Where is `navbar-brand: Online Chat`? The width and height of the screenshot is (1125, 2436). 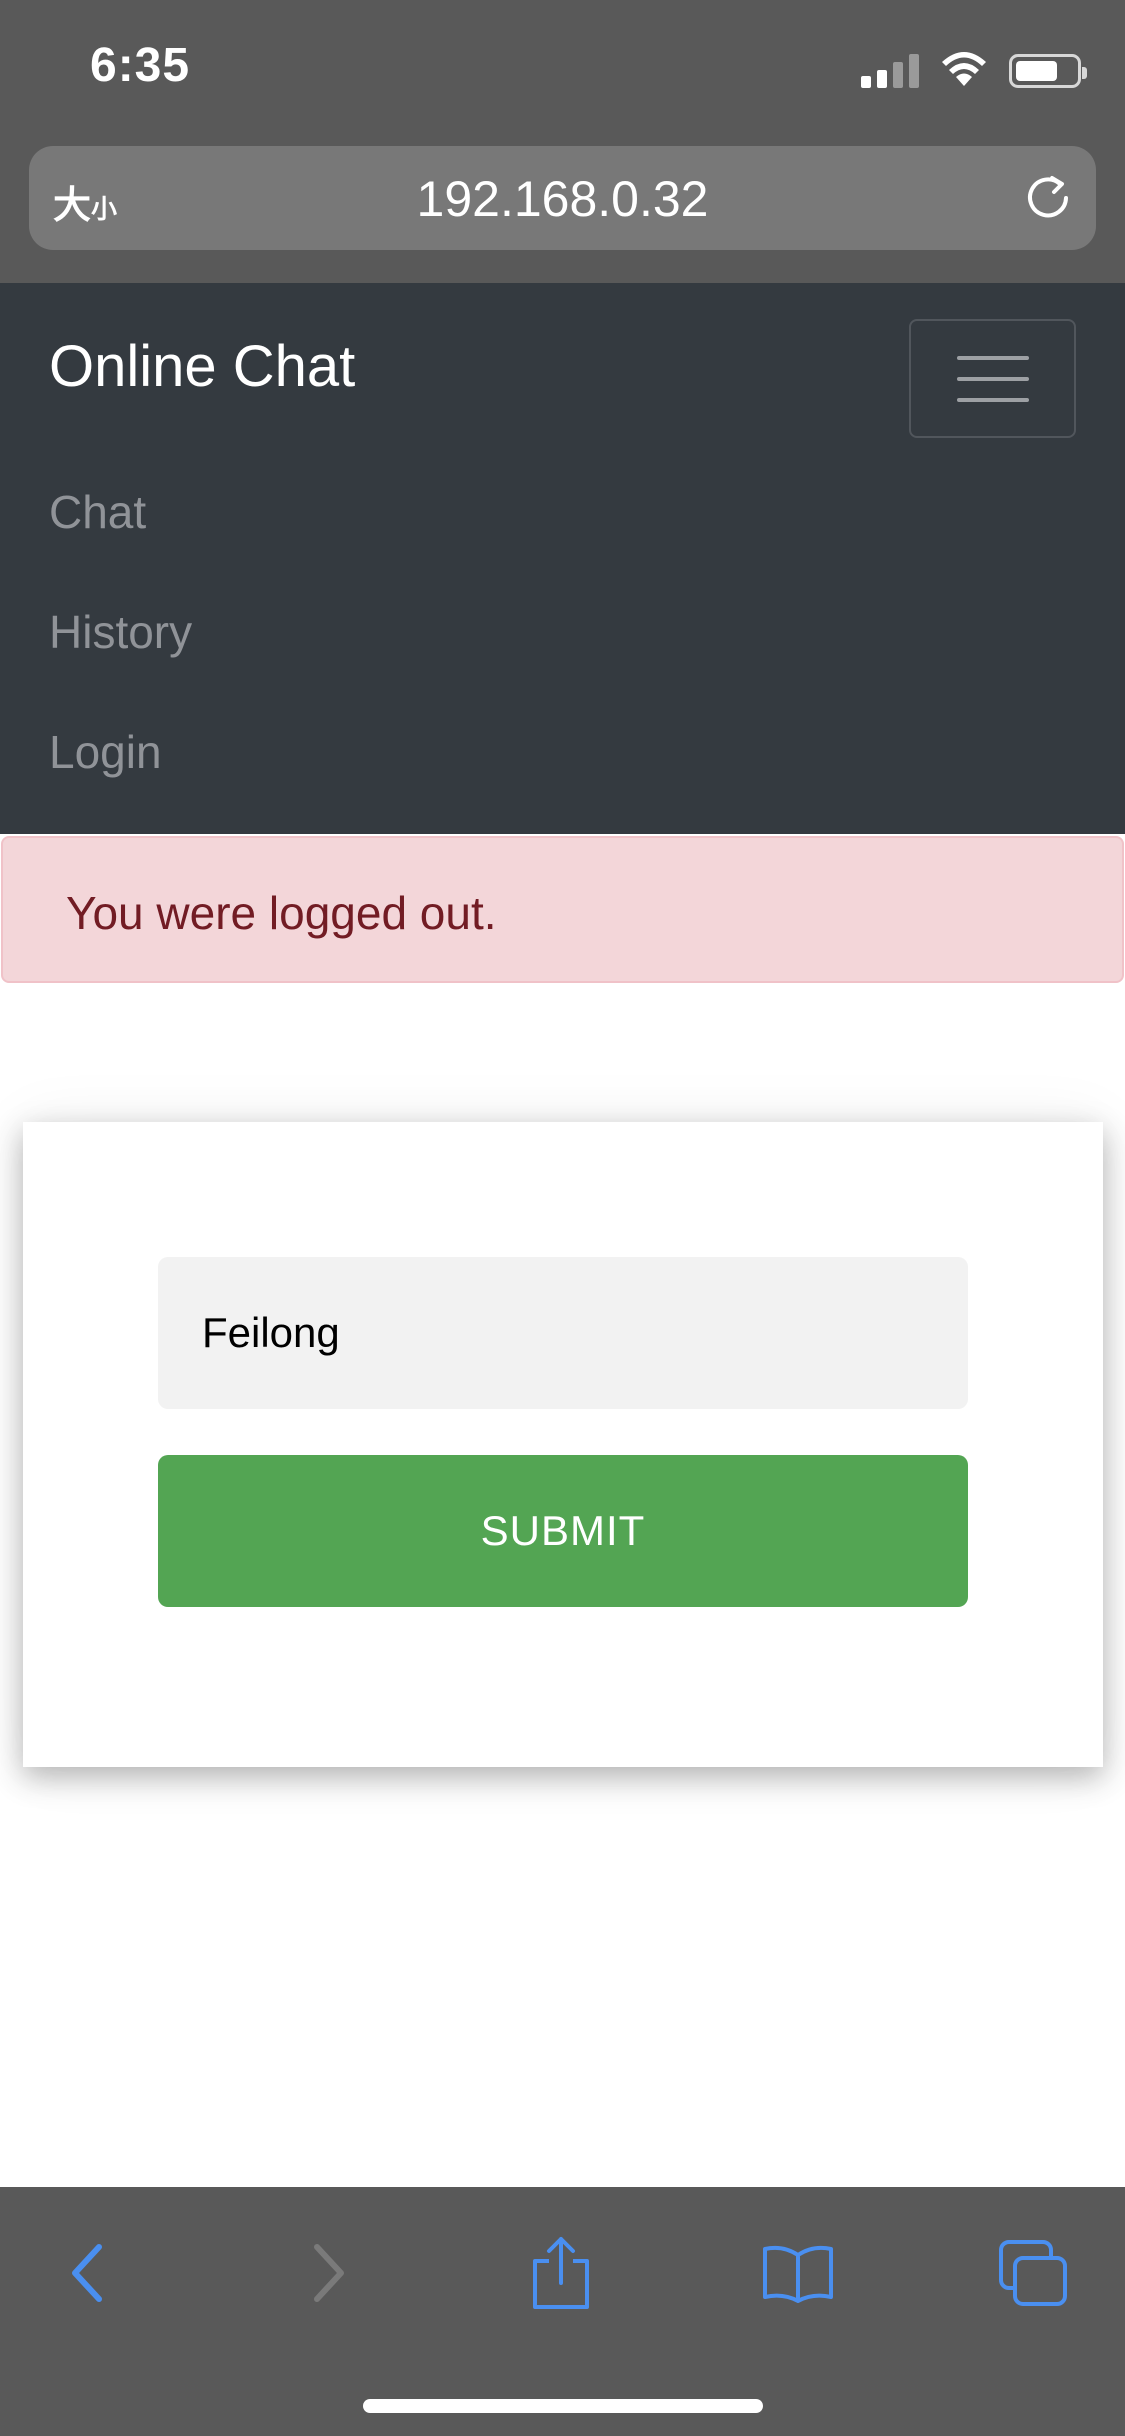
navbar-brand: Online Chat is located at coordinates (202, 366).